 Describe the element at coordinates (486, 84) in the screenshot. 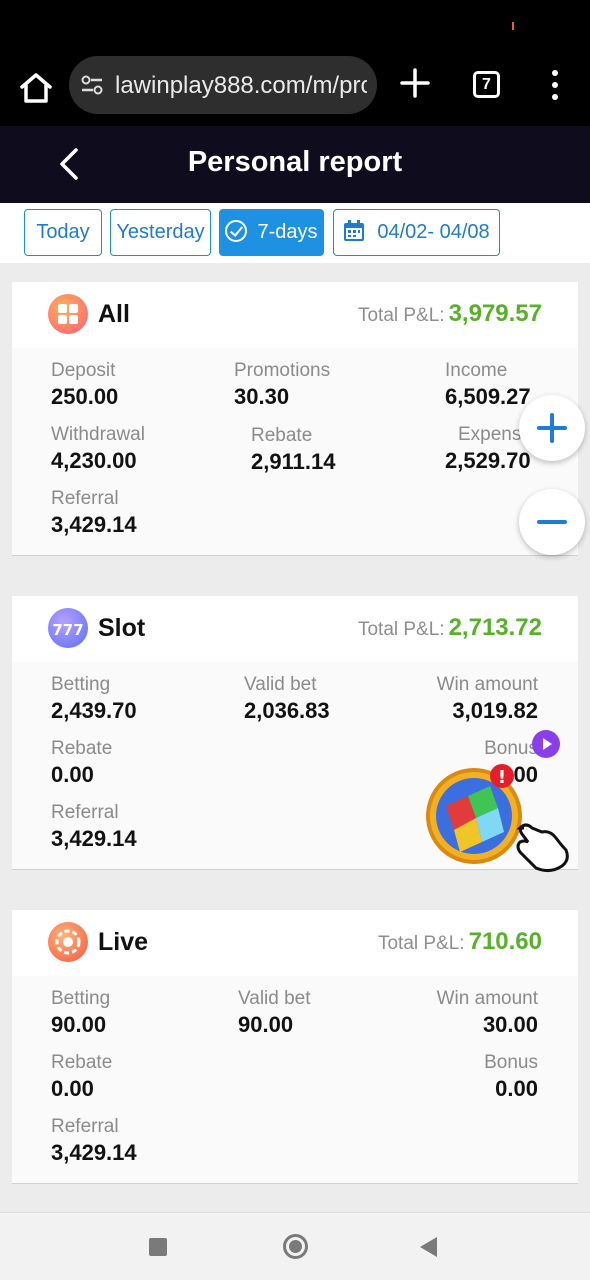

I see `tab-switcher-button: 7` at that location.